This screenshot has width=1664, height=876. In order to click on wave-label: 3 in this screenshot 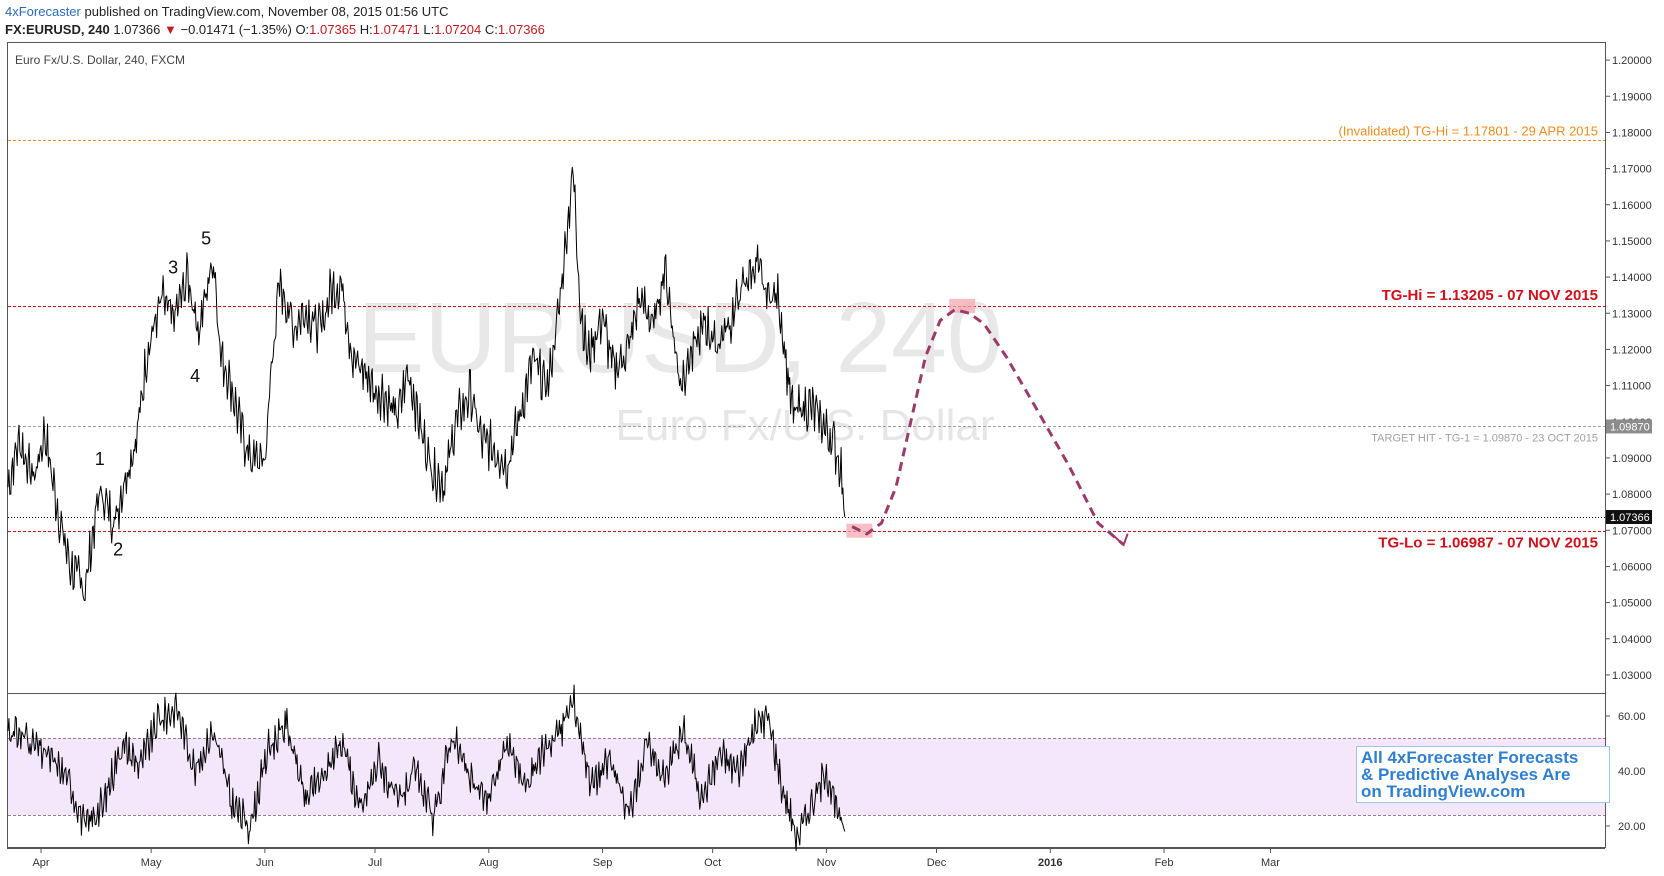, I will do `click(173, 267)`.